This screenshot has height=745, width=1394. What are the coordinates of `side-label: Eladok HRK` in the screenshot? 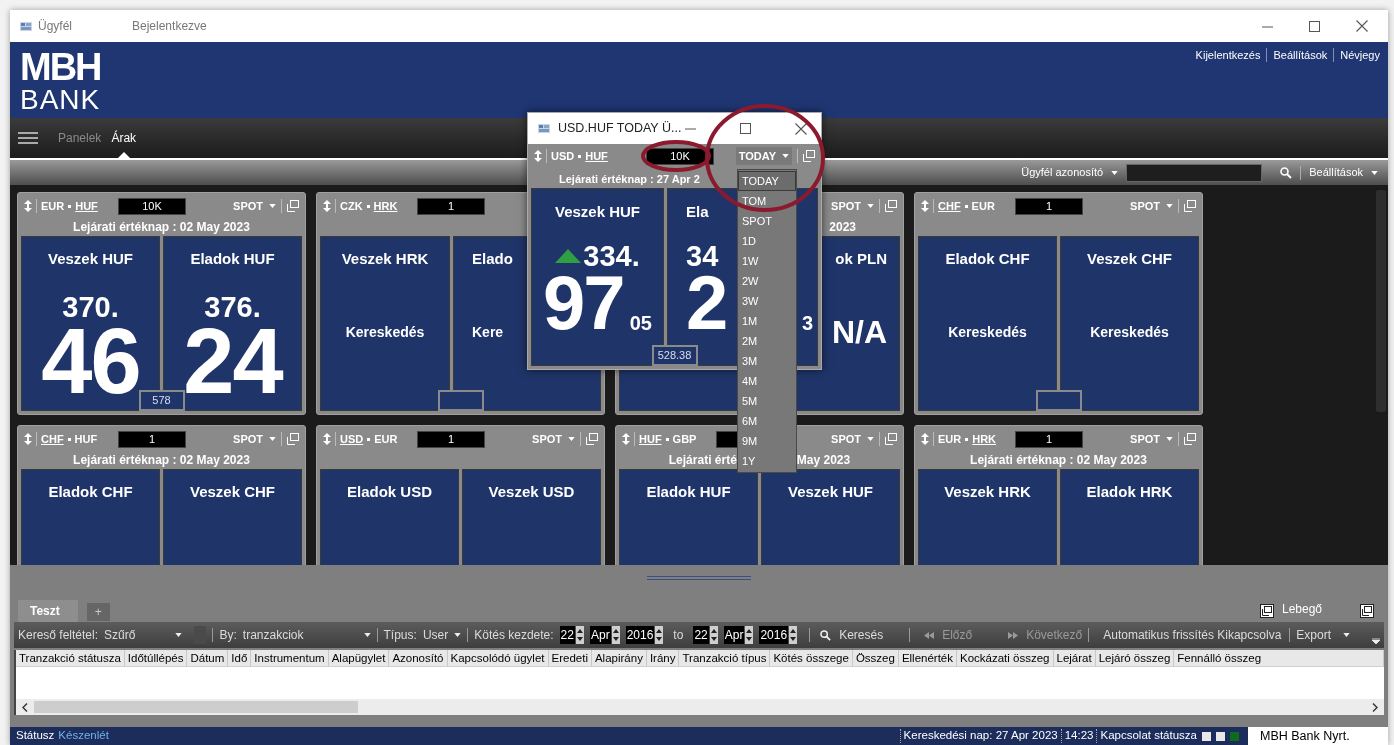 It's located at (1129, 492).